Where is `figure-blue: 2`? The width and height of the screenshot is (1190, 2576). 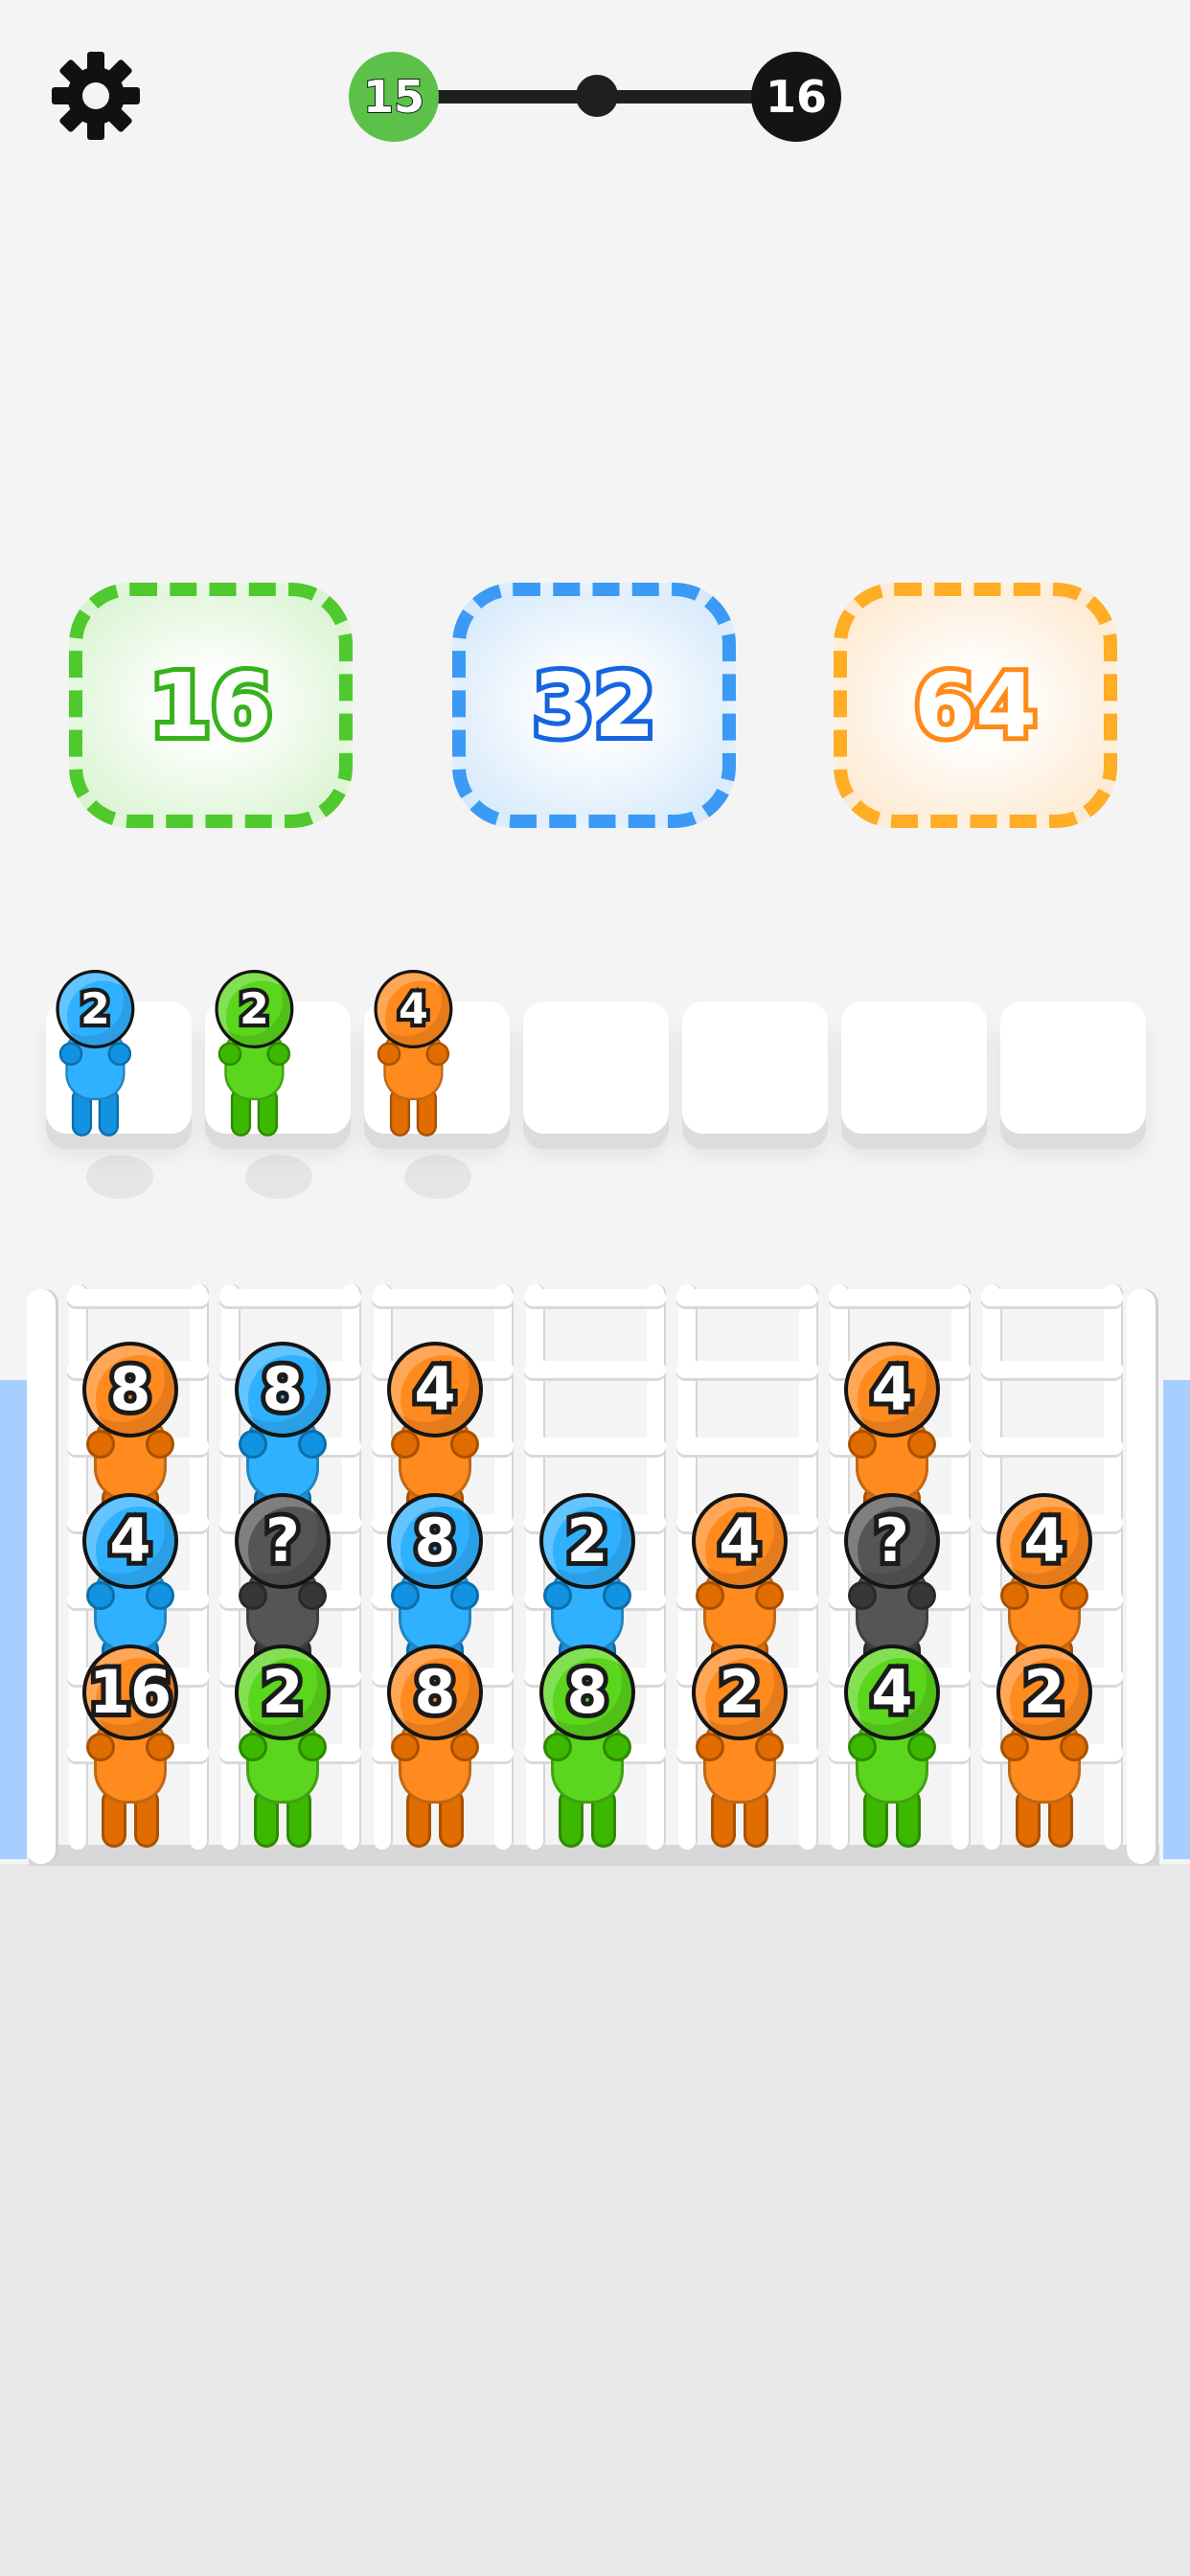
figure-blue: 2 is located at coordinates (95, 1056).